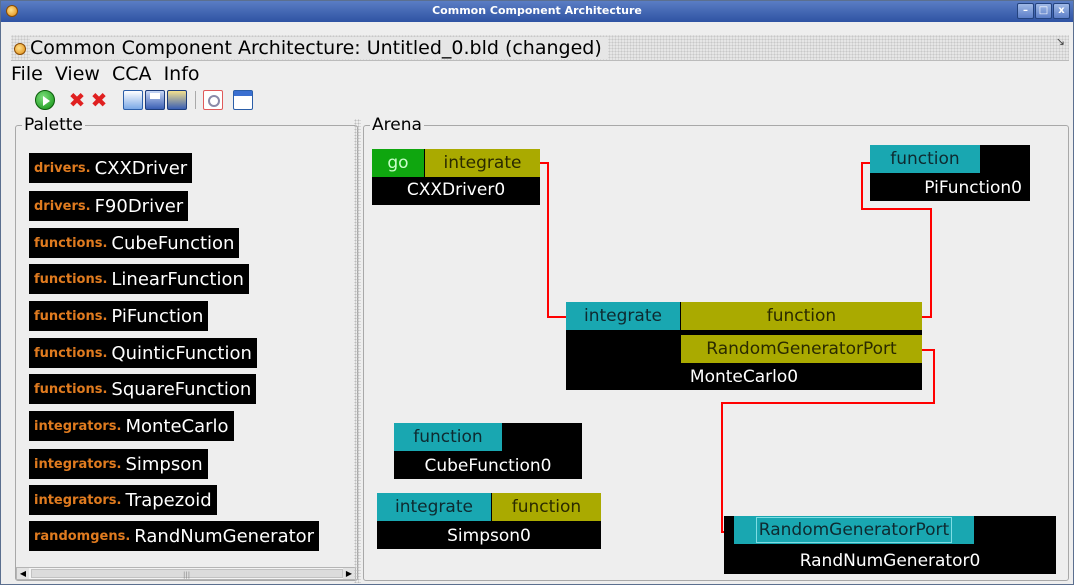  What do you see at coordinates (801, 349) in the screenshot?
I see `uses-port-randomgenerator: RandomGeneratorPort` at bounding box center [801, 349].